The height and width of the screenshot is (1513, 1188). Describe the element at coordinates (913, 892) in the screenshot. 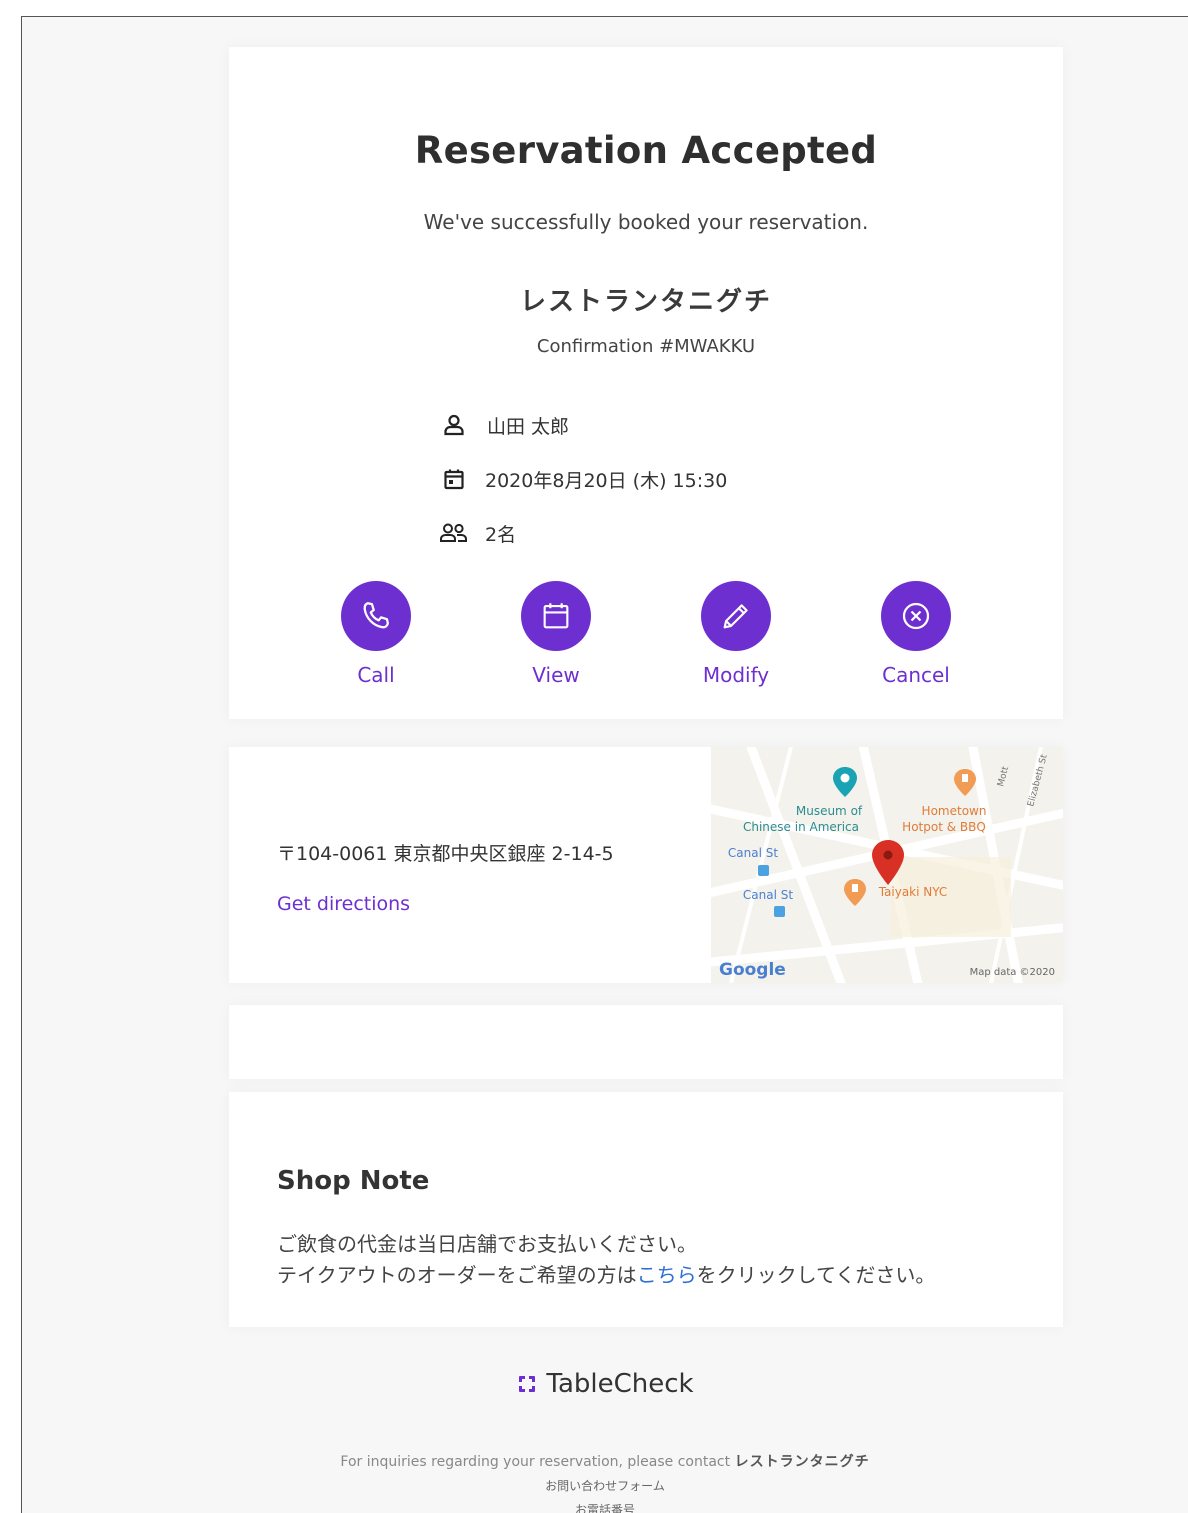

I see `map-label-taiyaki: Taiyaki NYC` at that location.